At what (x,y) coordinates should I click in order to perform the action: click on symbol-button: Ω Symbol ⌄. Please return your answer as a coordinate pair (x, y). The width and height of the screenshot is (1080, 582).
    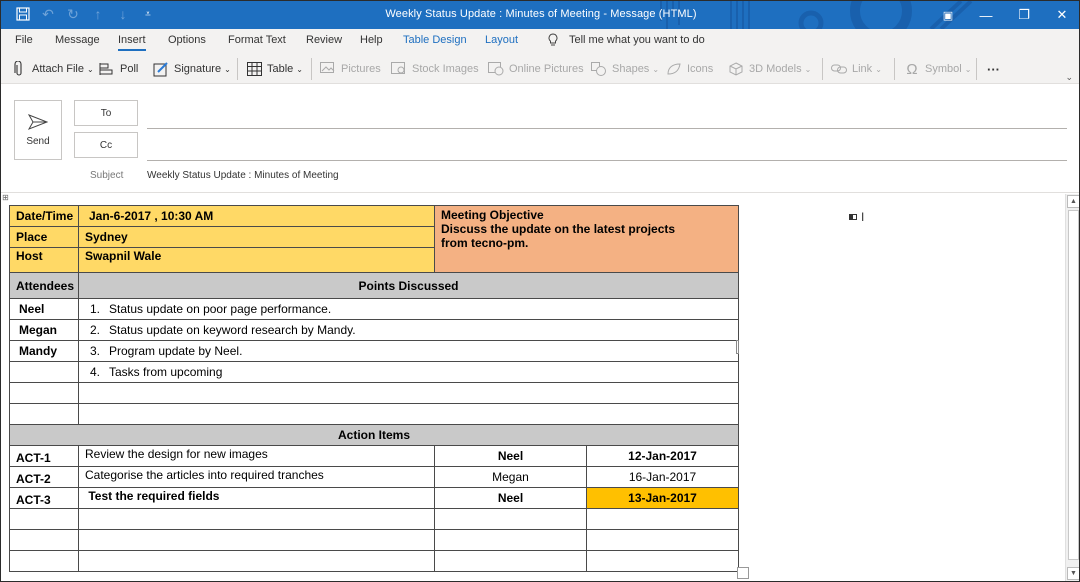
    Looking at the image, I should click on (937, 69).